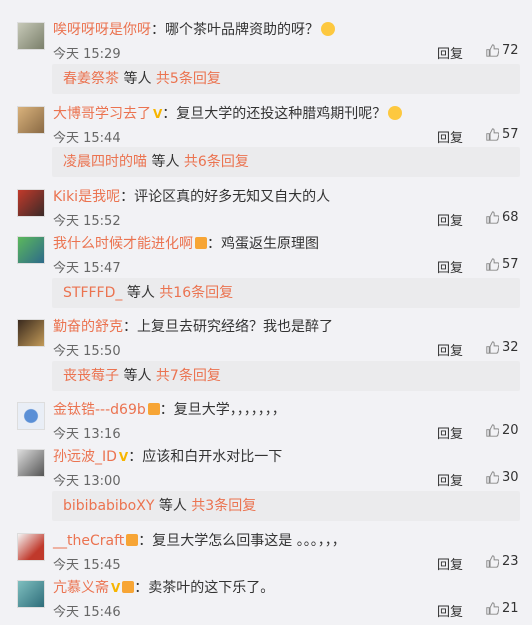 The width and height of the screenshot is (532, 625). I want to click on sub-reply-user: 丧丧莓子, so click(91, 376).